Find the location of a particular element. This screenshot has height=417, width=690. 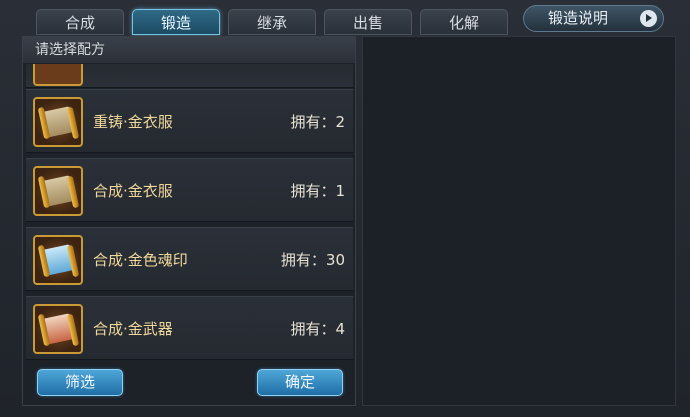

recipe-owned-count: 拥有：1 is located at coordinates (317, 191).